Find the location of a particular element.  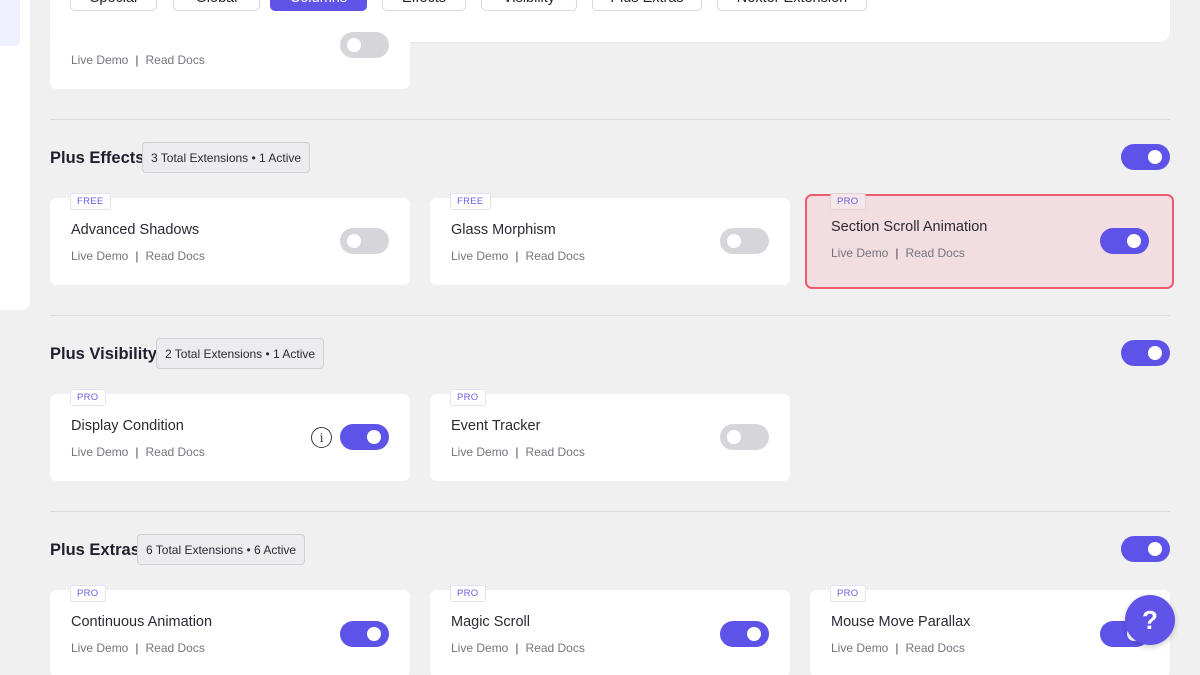

help-button: ? is located at coordinates (1150, 620).